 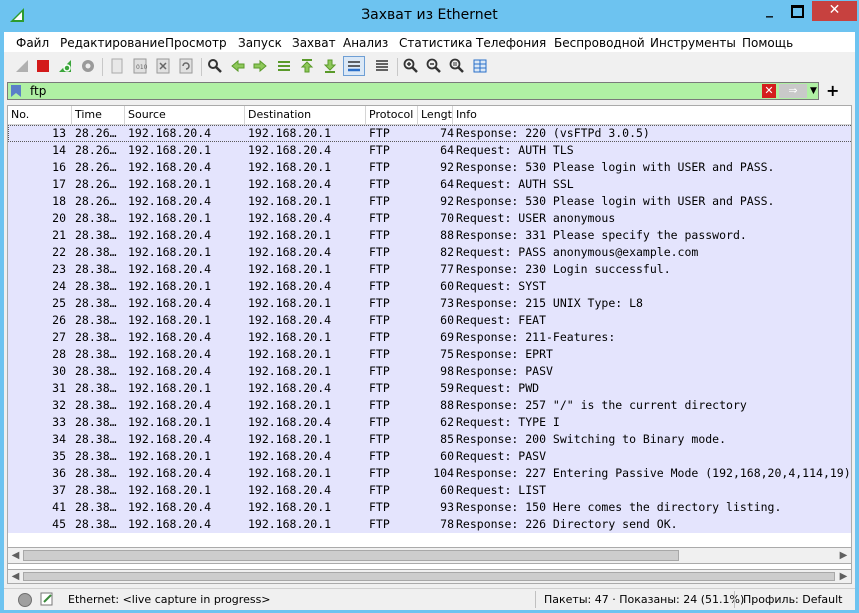 What do you see at coordinates (411, 66) in the screenshot?
I see `zoom-in-icon` at bounding box center [411, 66].